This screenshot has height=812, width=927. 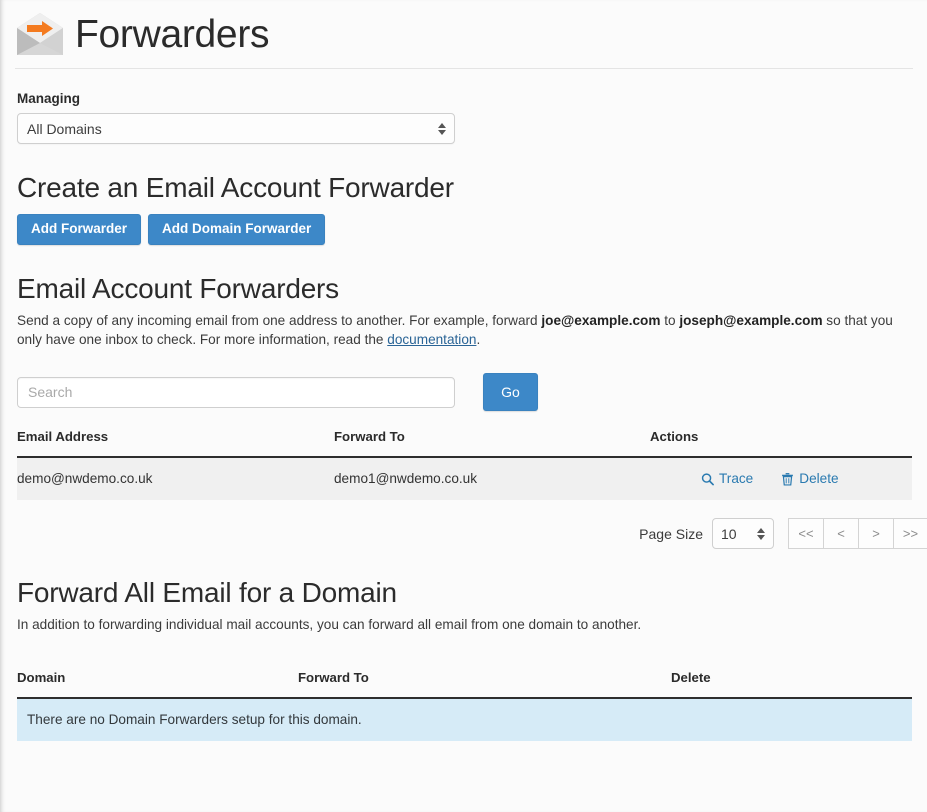 What do you see at coordinates (601, 320) in the screenshot?
I see `desc-example-from: joe@example.com` at bounding box center [601, 320].